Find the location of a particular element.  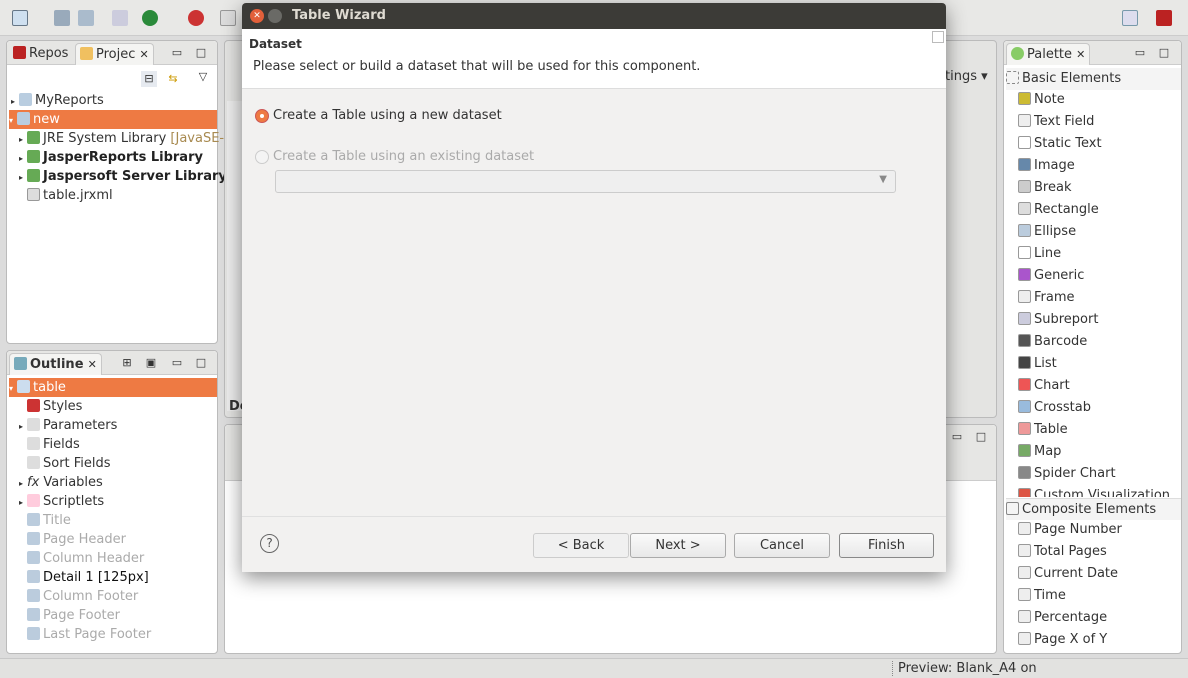

run-icon is located at coordinates (150, 18).